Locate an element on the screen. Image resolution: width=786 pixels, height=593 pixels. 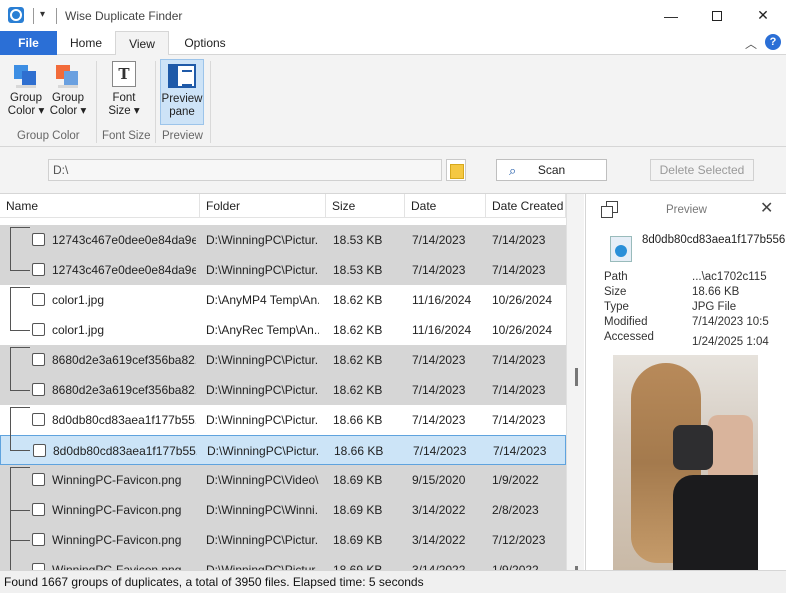
size-cell: 18.53 KB is located at coordinates (358, 270).